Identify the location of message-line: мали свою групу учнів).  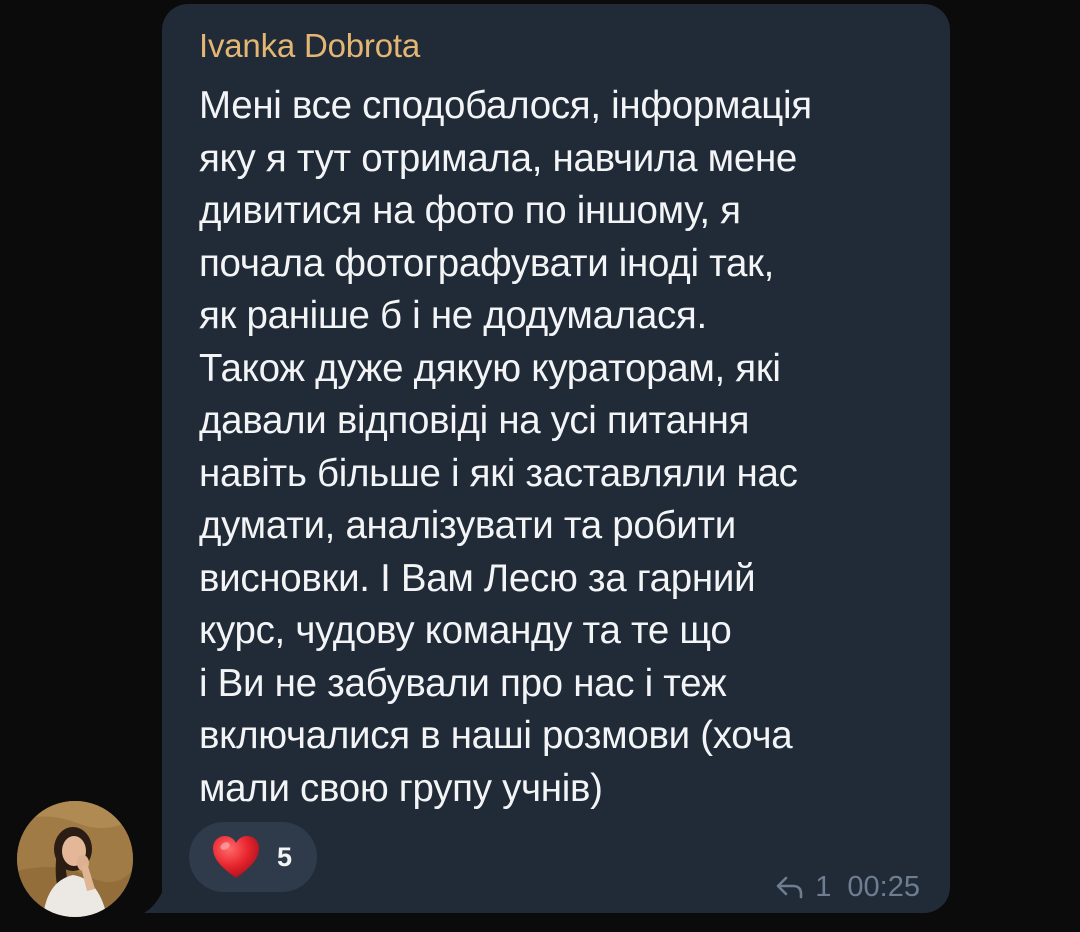
(401, 788).